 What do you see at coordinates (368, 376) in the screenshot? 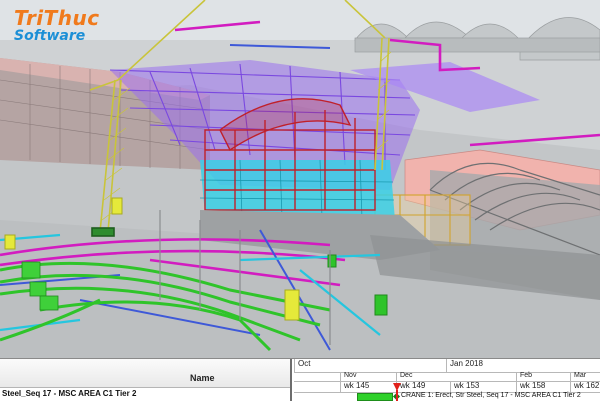
I see `month-nov: Nov` at bounding box center [368, 376].